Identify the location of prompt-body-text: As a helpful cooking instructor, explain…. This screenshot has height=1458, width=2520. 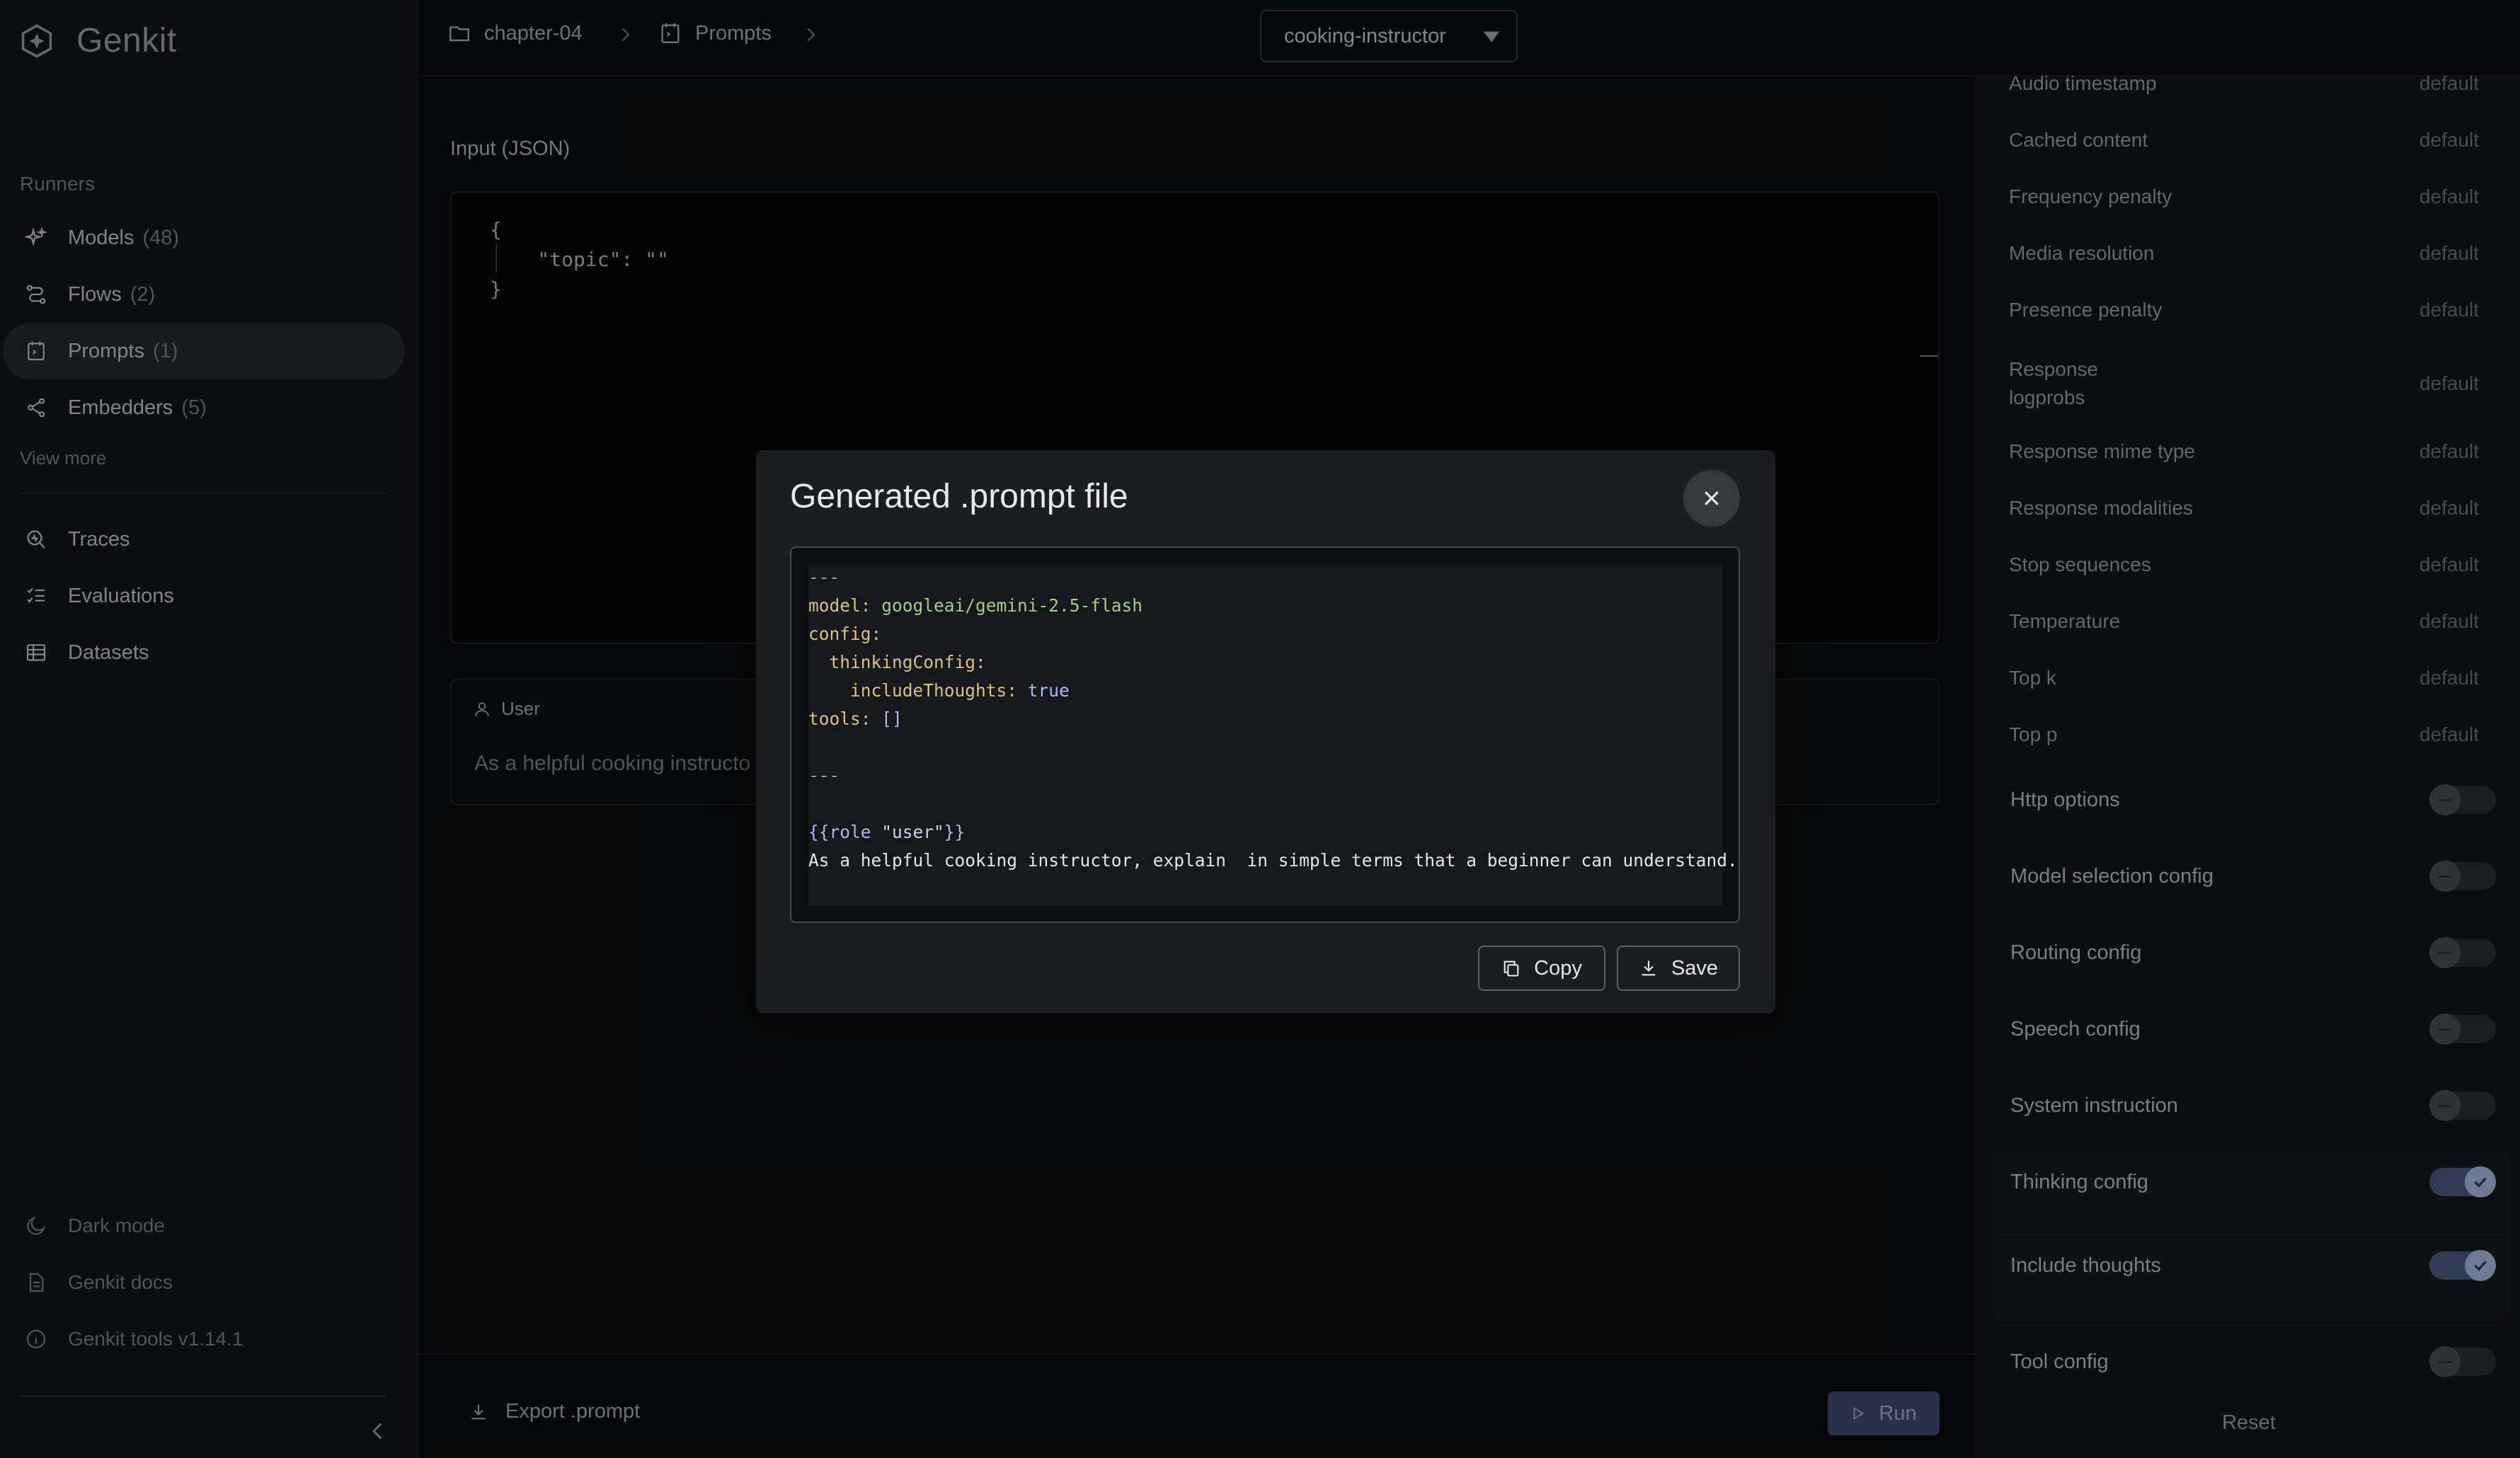
(1273, 860).